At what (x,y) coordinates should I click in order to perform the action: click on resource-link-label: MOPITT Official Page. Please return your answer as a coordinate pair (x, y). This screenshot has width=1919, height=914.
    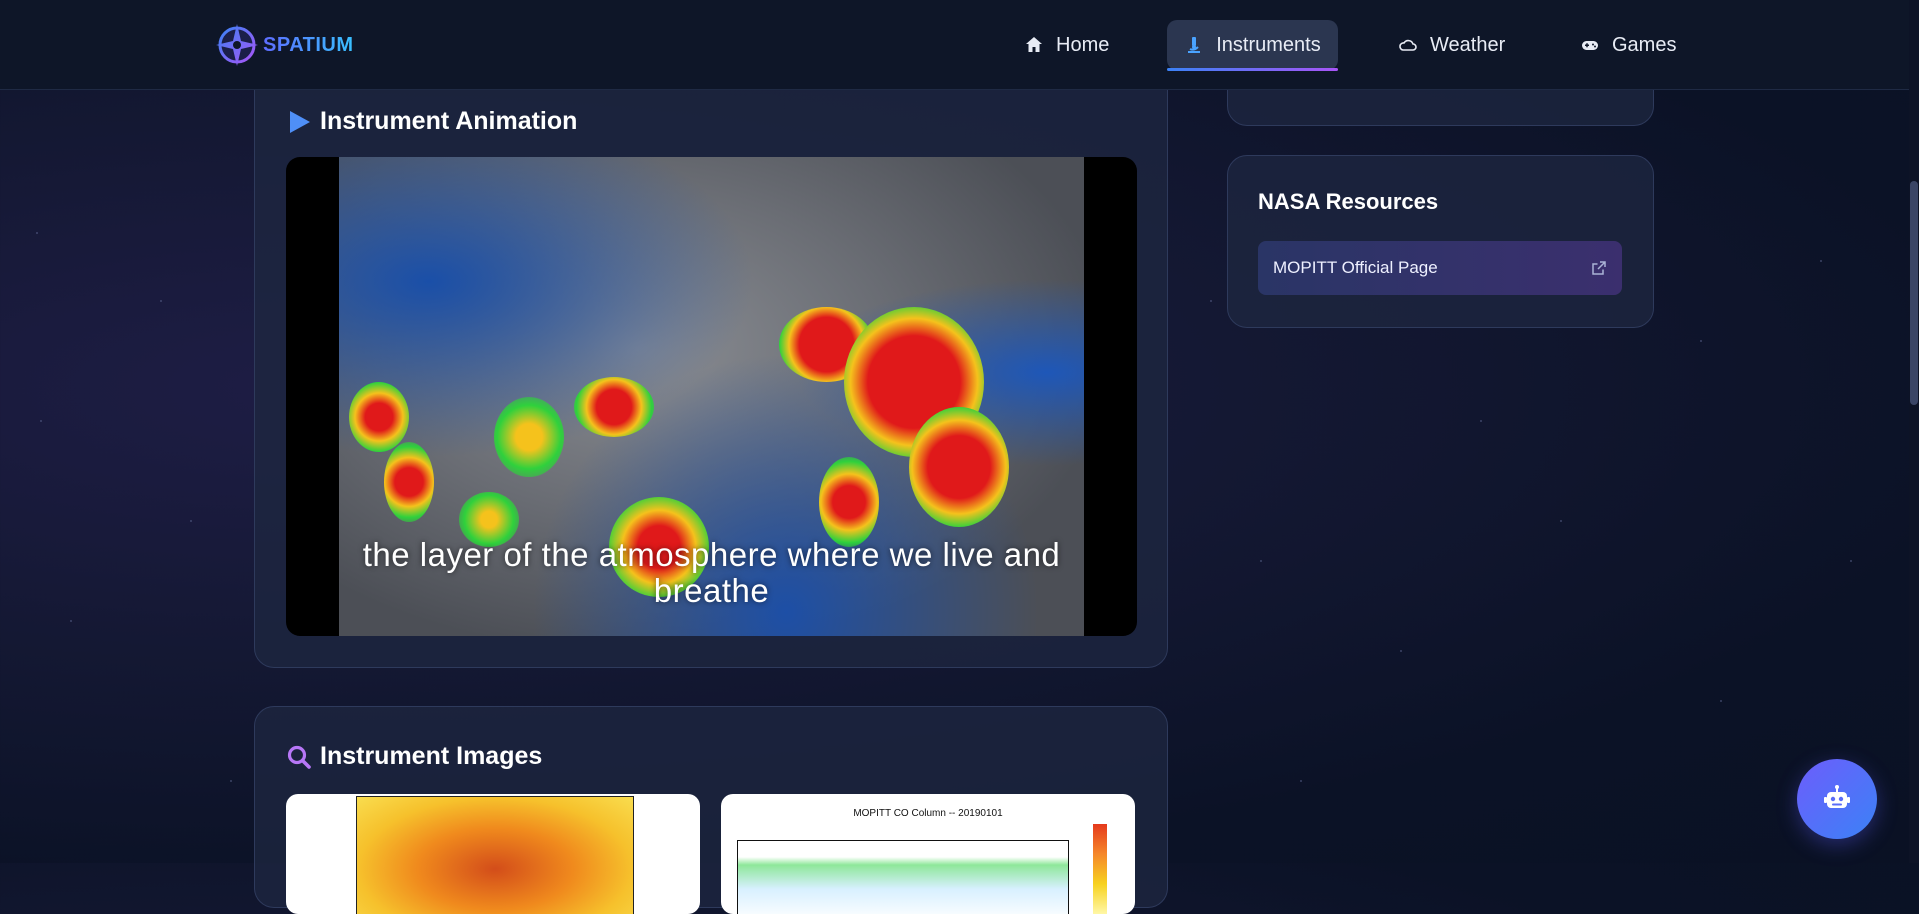
    Looking at the image, I should click on (1355, 267).